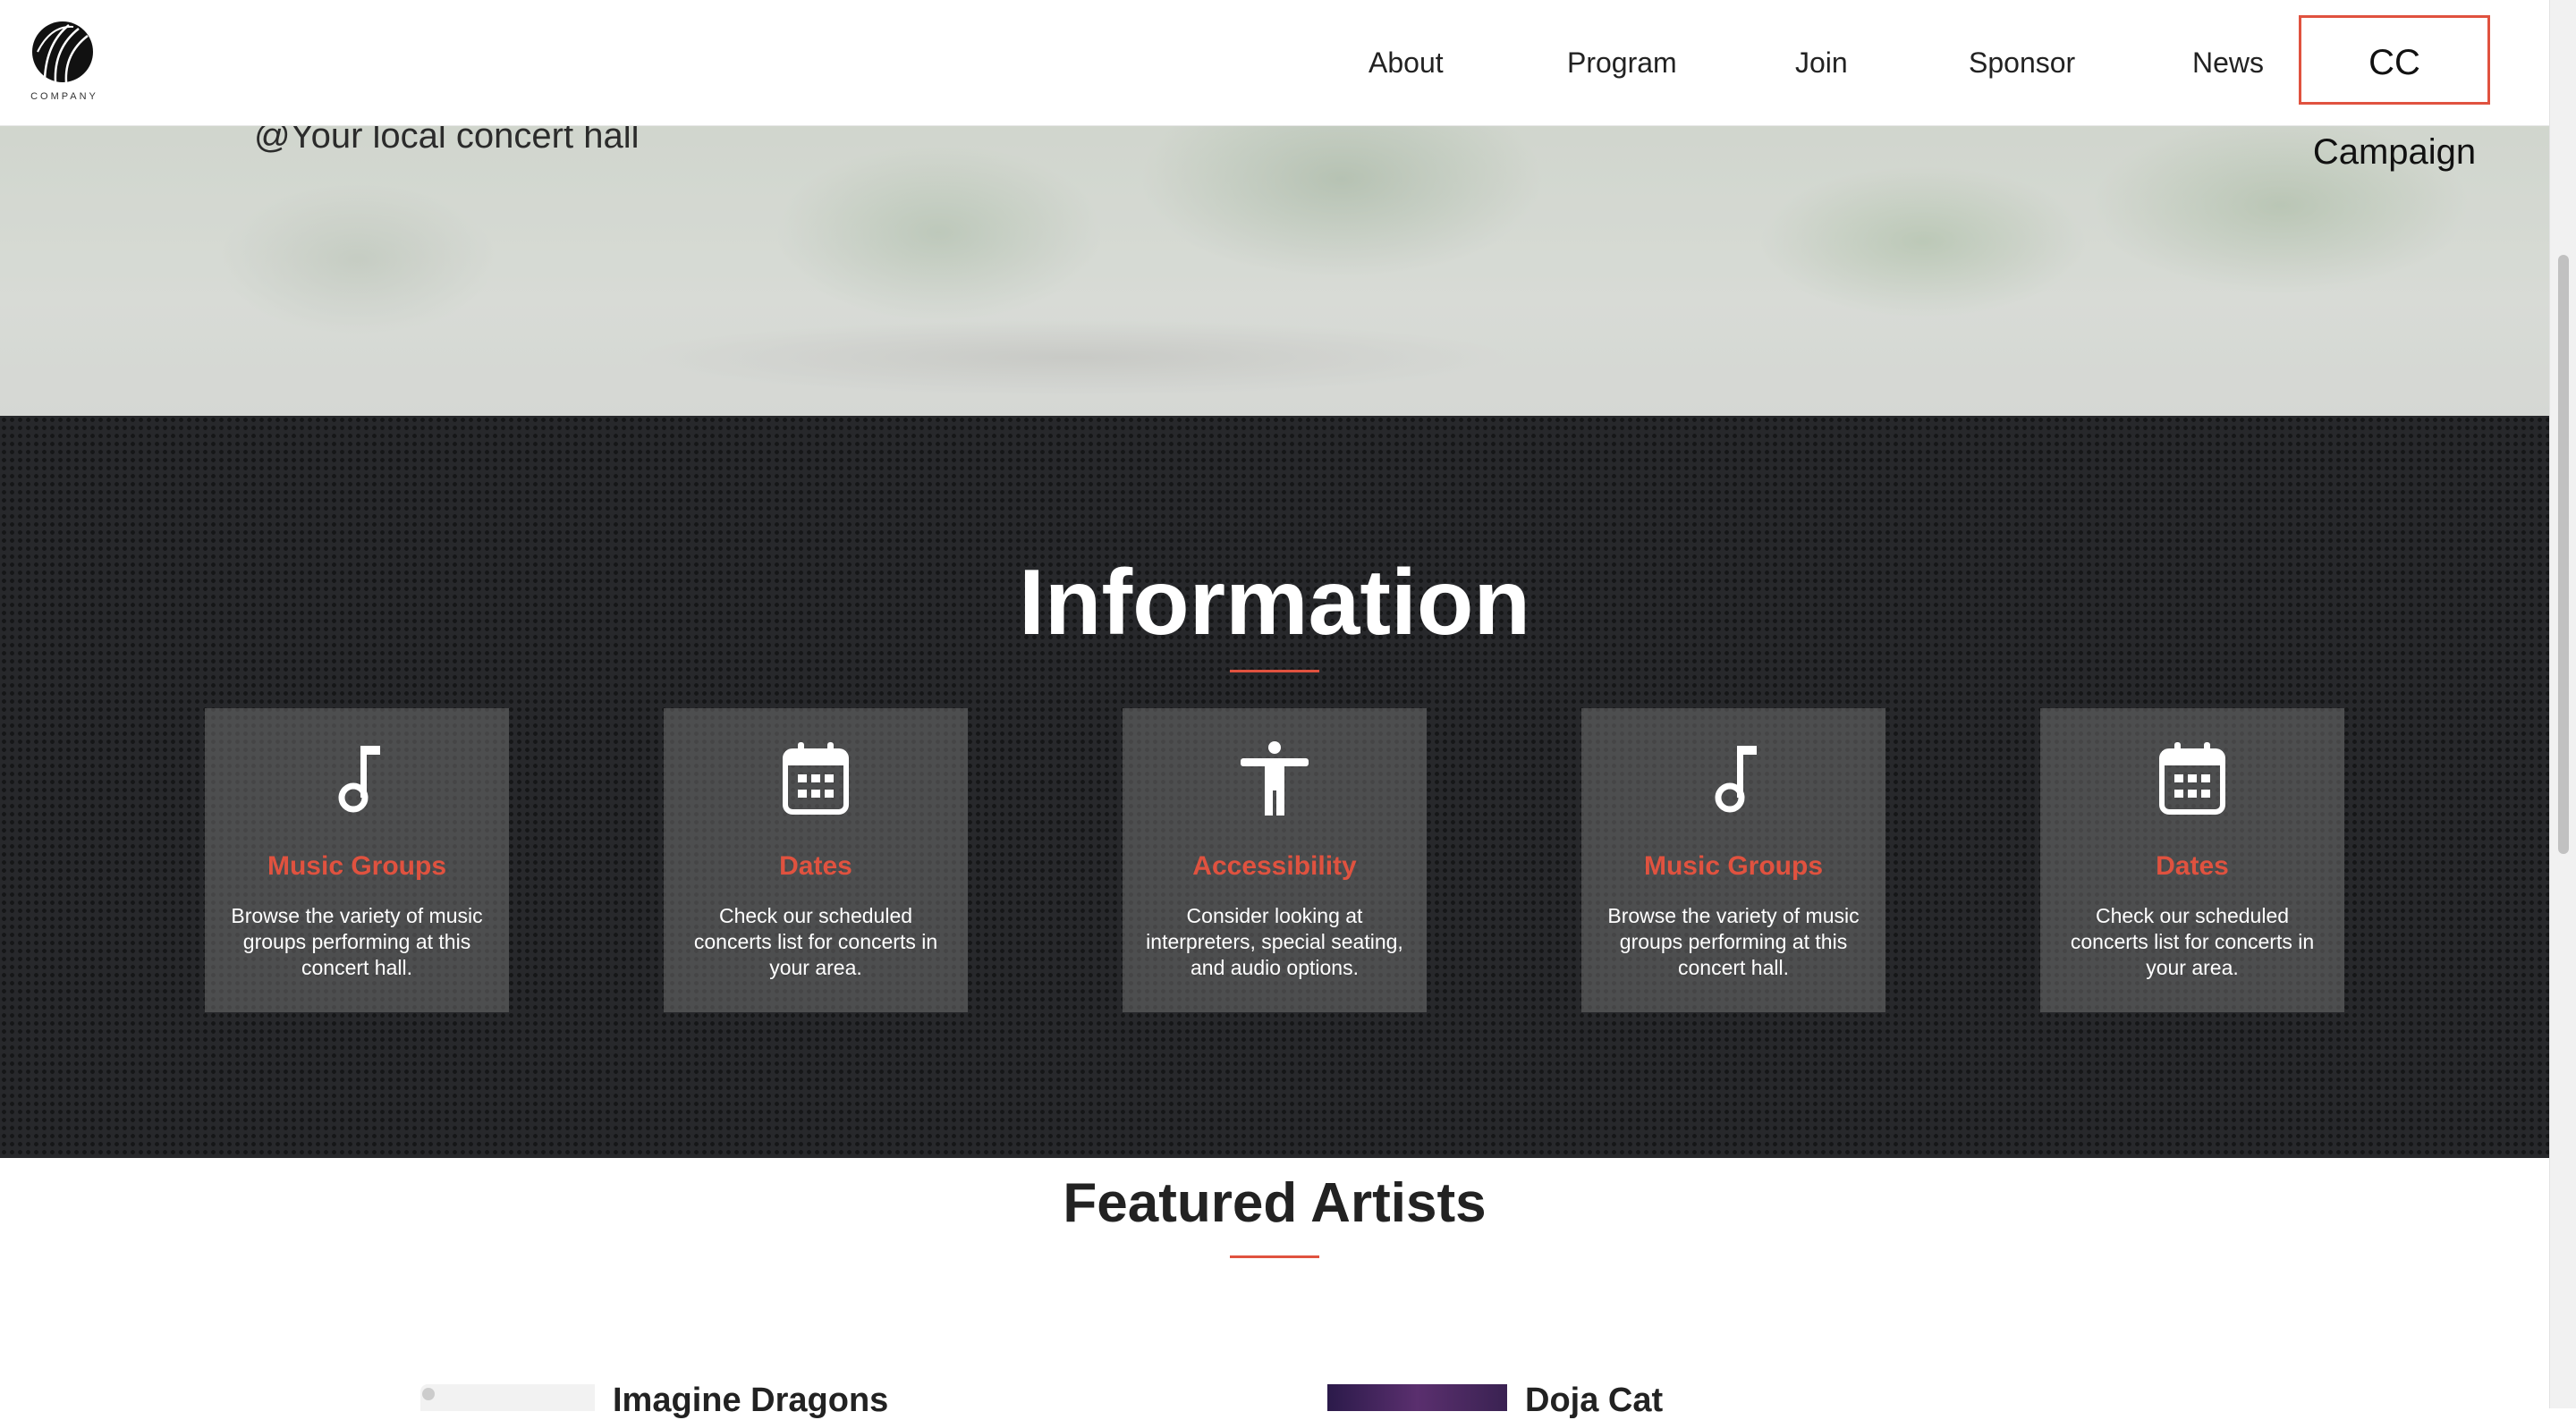  Describe the element at coordinates (1821, 63) in the screenshot. I see `nav-join: Join` at that location.